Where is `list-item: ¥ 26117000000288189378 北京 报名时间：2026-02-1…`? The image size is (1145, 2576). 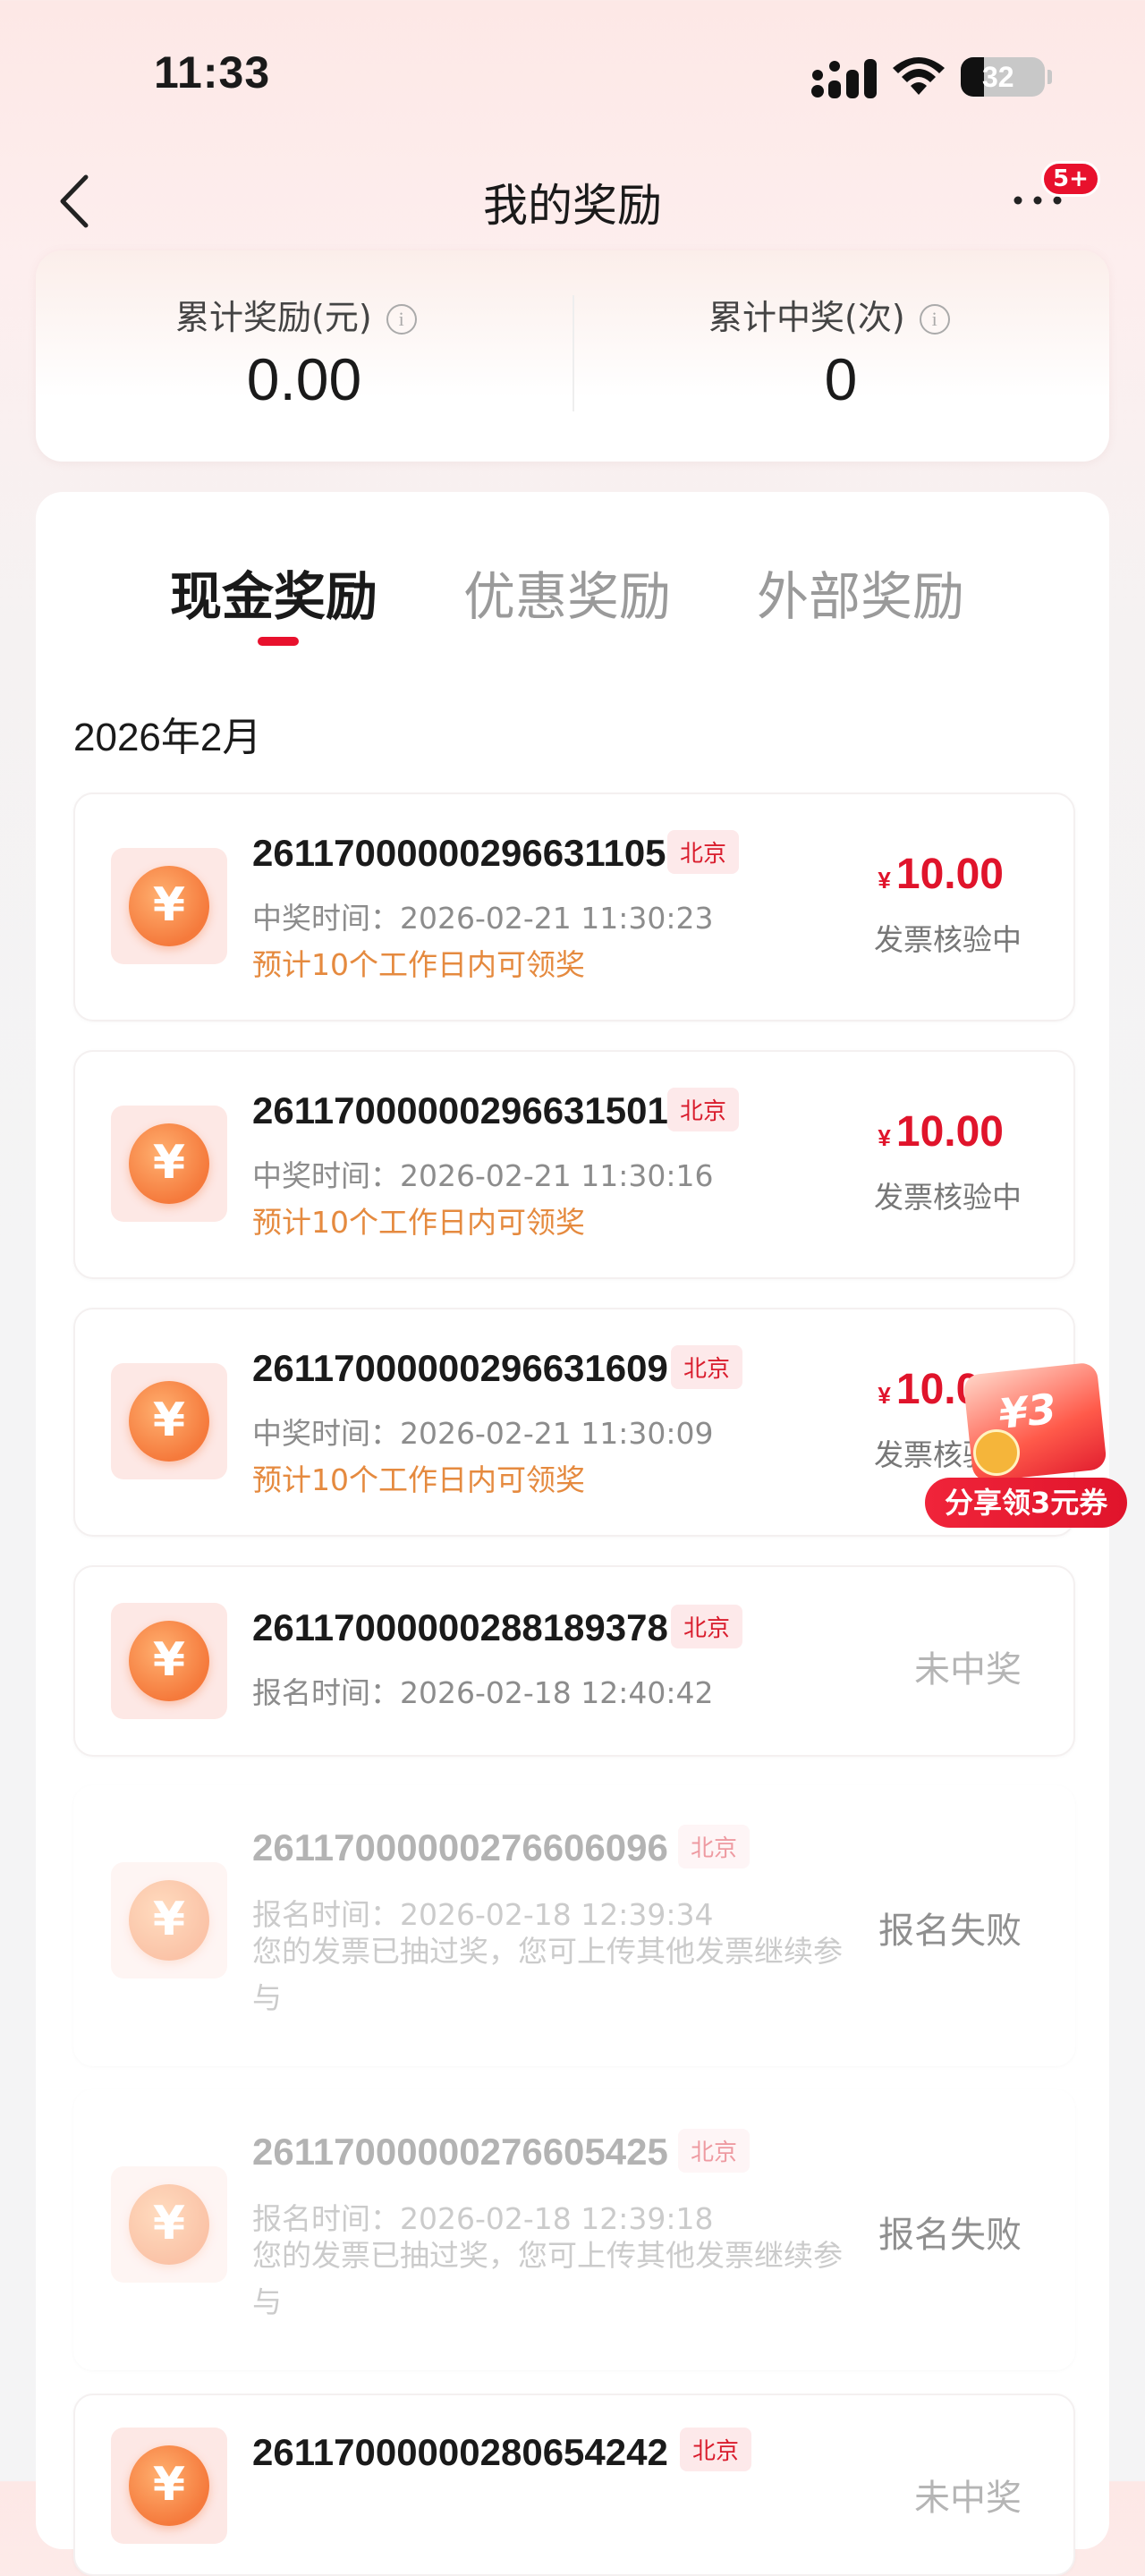
list-item: ¥ 26117000000288189378 北京 报名时间：2026-02-1… is located at coordinates (574, 1661).